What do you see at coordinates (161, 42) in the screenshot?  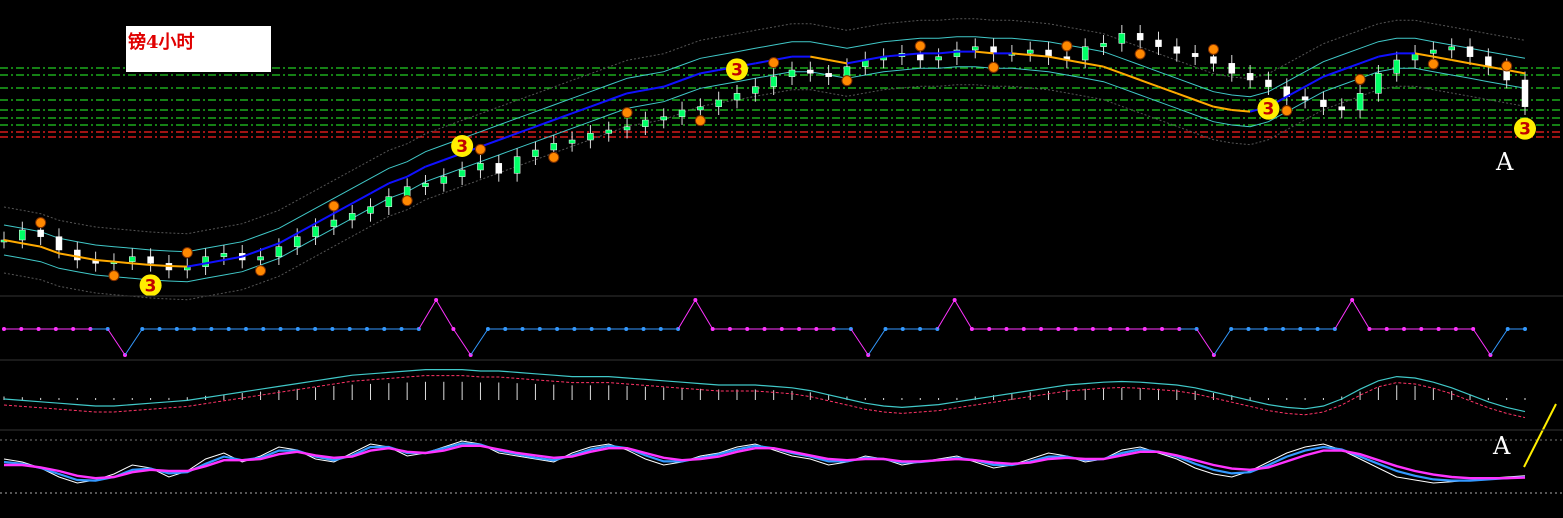 I see `chart-title: 镑4小时` at bounding box center [161, 42].